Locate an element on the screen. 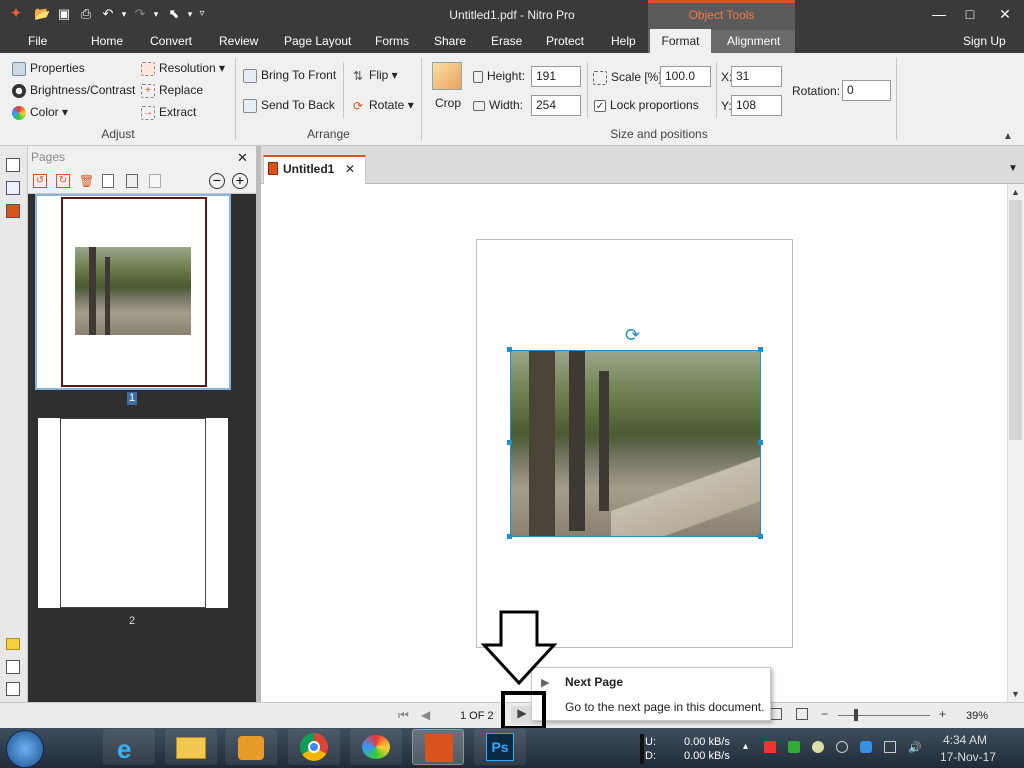  single-page-view-icon is located at coordinates (776, 714).